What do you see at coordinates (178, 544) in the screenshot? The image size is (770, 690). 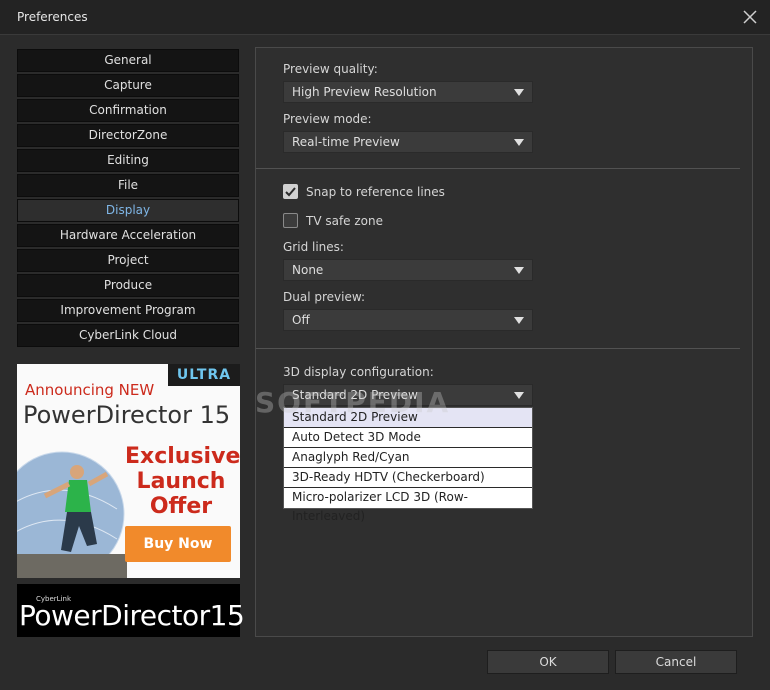 I see `buy-now-button: Buy Now` at bounding box center [178, 544].